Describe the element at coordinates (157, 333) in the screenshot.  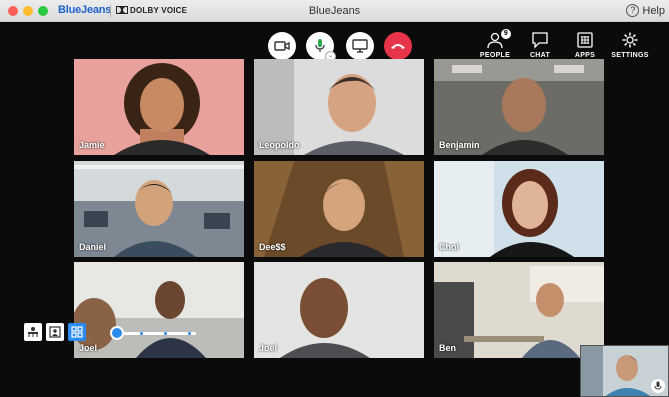
I see `gallery-size-slider` at that location.